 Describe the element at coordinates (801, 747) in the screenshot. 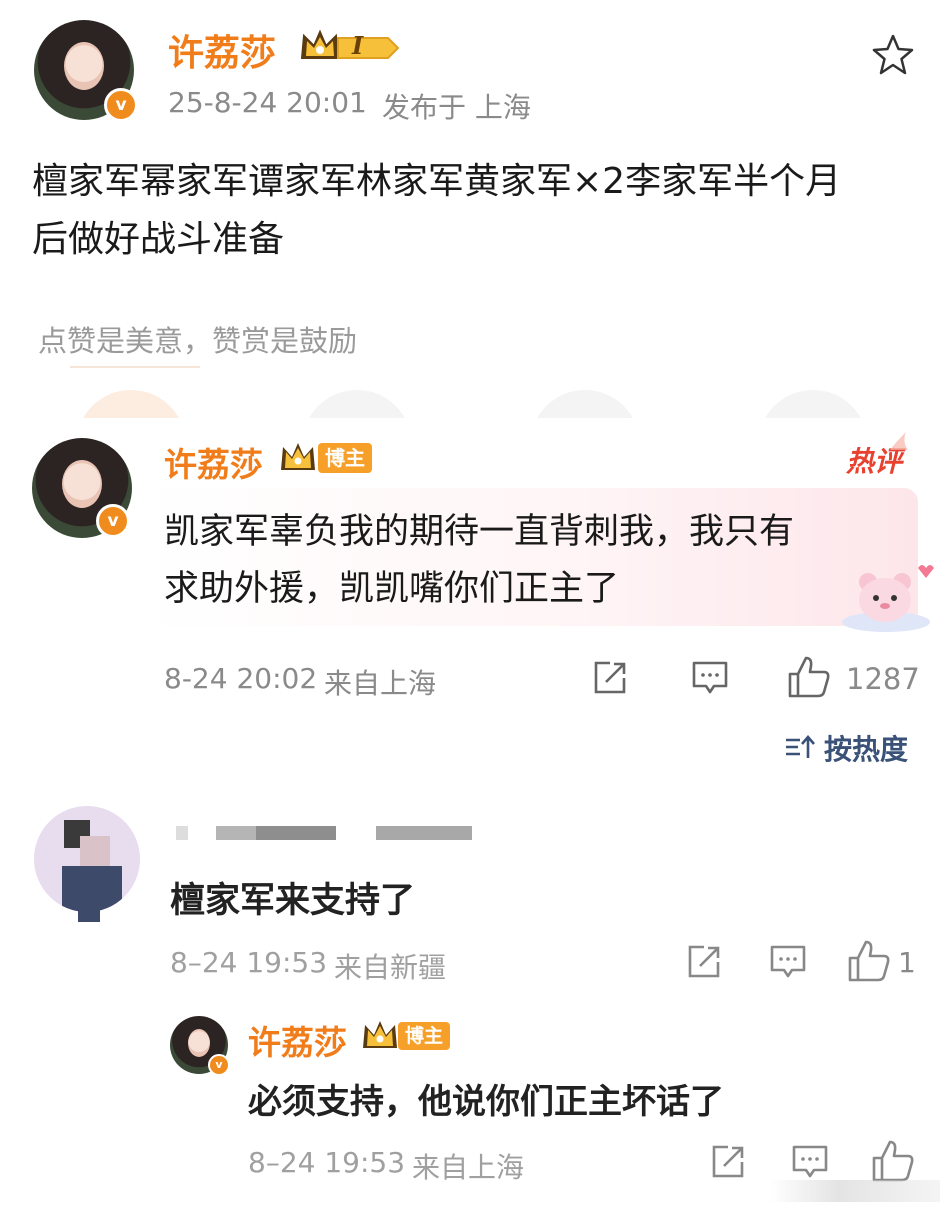

I see `sort-icon` at that location.